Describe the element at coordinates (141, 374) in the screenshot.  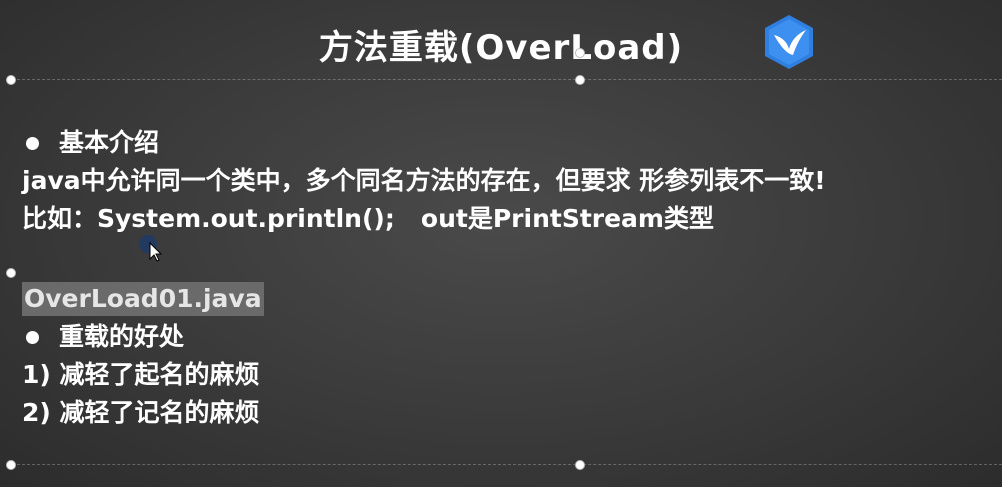
I see `list-item: 1) 减轻了起名的麻烦` at that location.